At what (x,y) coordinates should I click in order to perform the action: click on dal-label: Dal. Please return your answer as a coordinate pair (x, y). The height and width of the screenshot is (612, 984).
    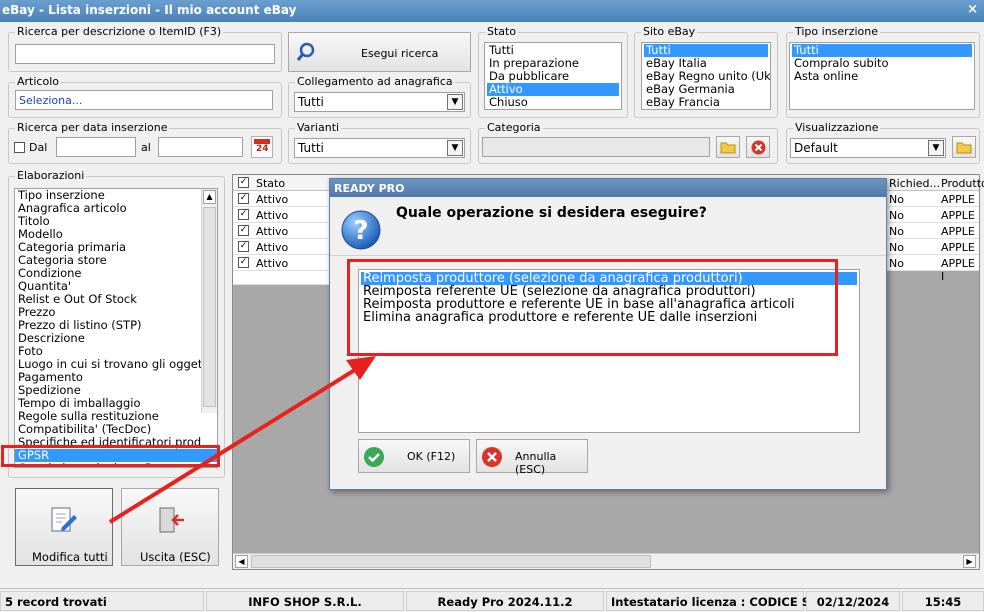
    Looking at the image, I should click on (38, 147).